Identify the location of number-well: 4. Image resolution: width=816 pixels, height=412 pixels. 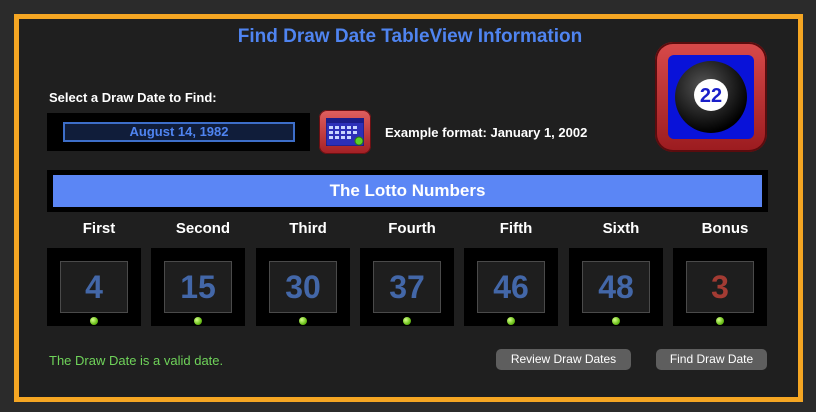
(94, 287).